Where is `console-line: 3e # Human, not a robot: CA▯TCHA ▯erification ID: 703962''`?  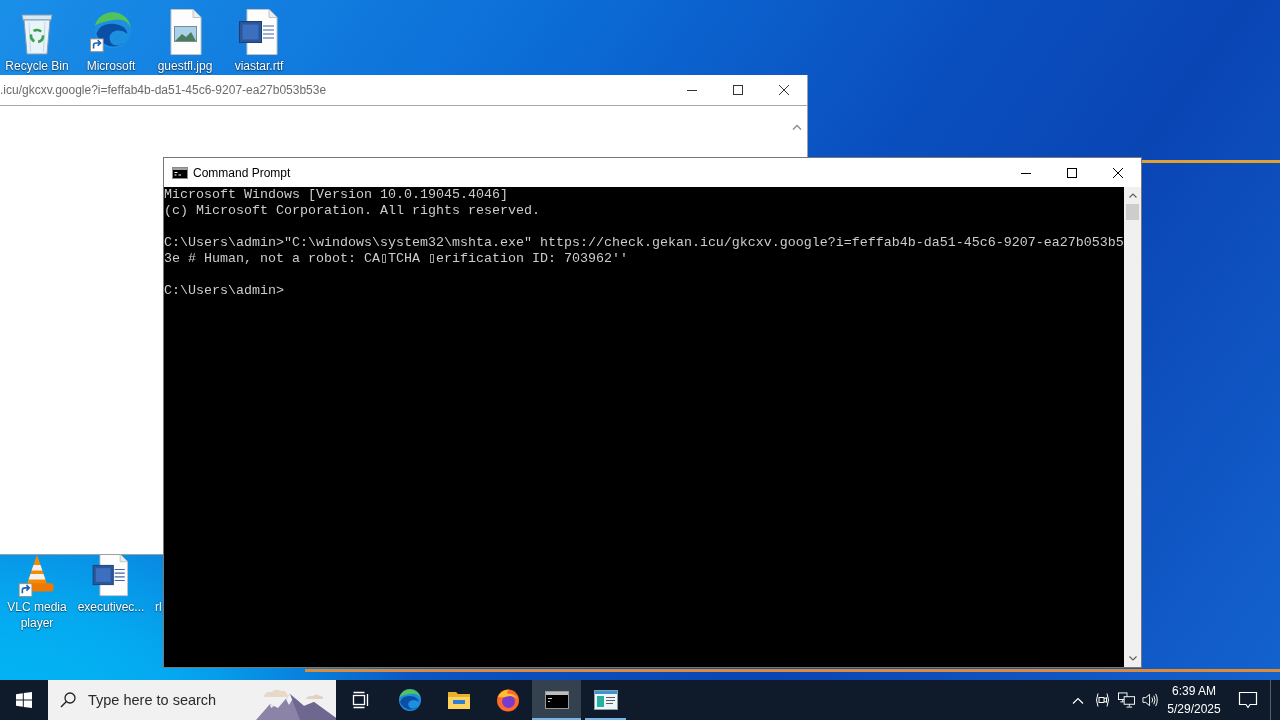 console-line: 3e # Human, not a robot: CA▯TCHA ▯erification ID: 703962'' is located at coordinates (396, 259).